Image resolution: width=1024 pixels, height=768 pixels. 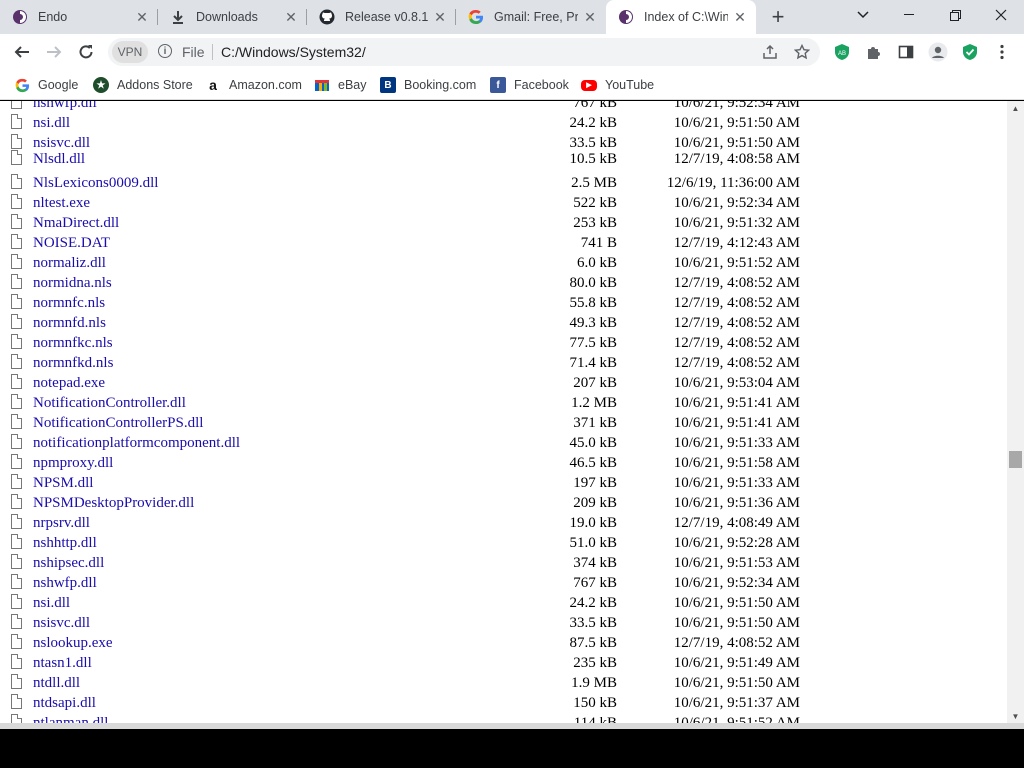 I want to click on minimize-button, so click(x=909, y=15).